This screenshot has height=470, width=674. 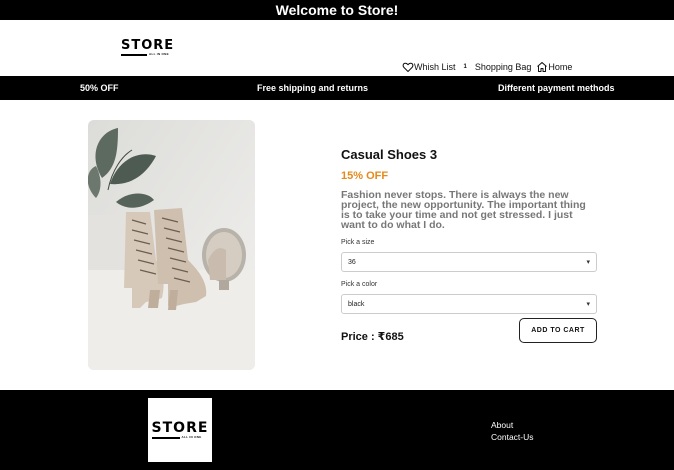 I want to click on shopping-bag-link: Shopping Bag, so click(x=503, y=67).